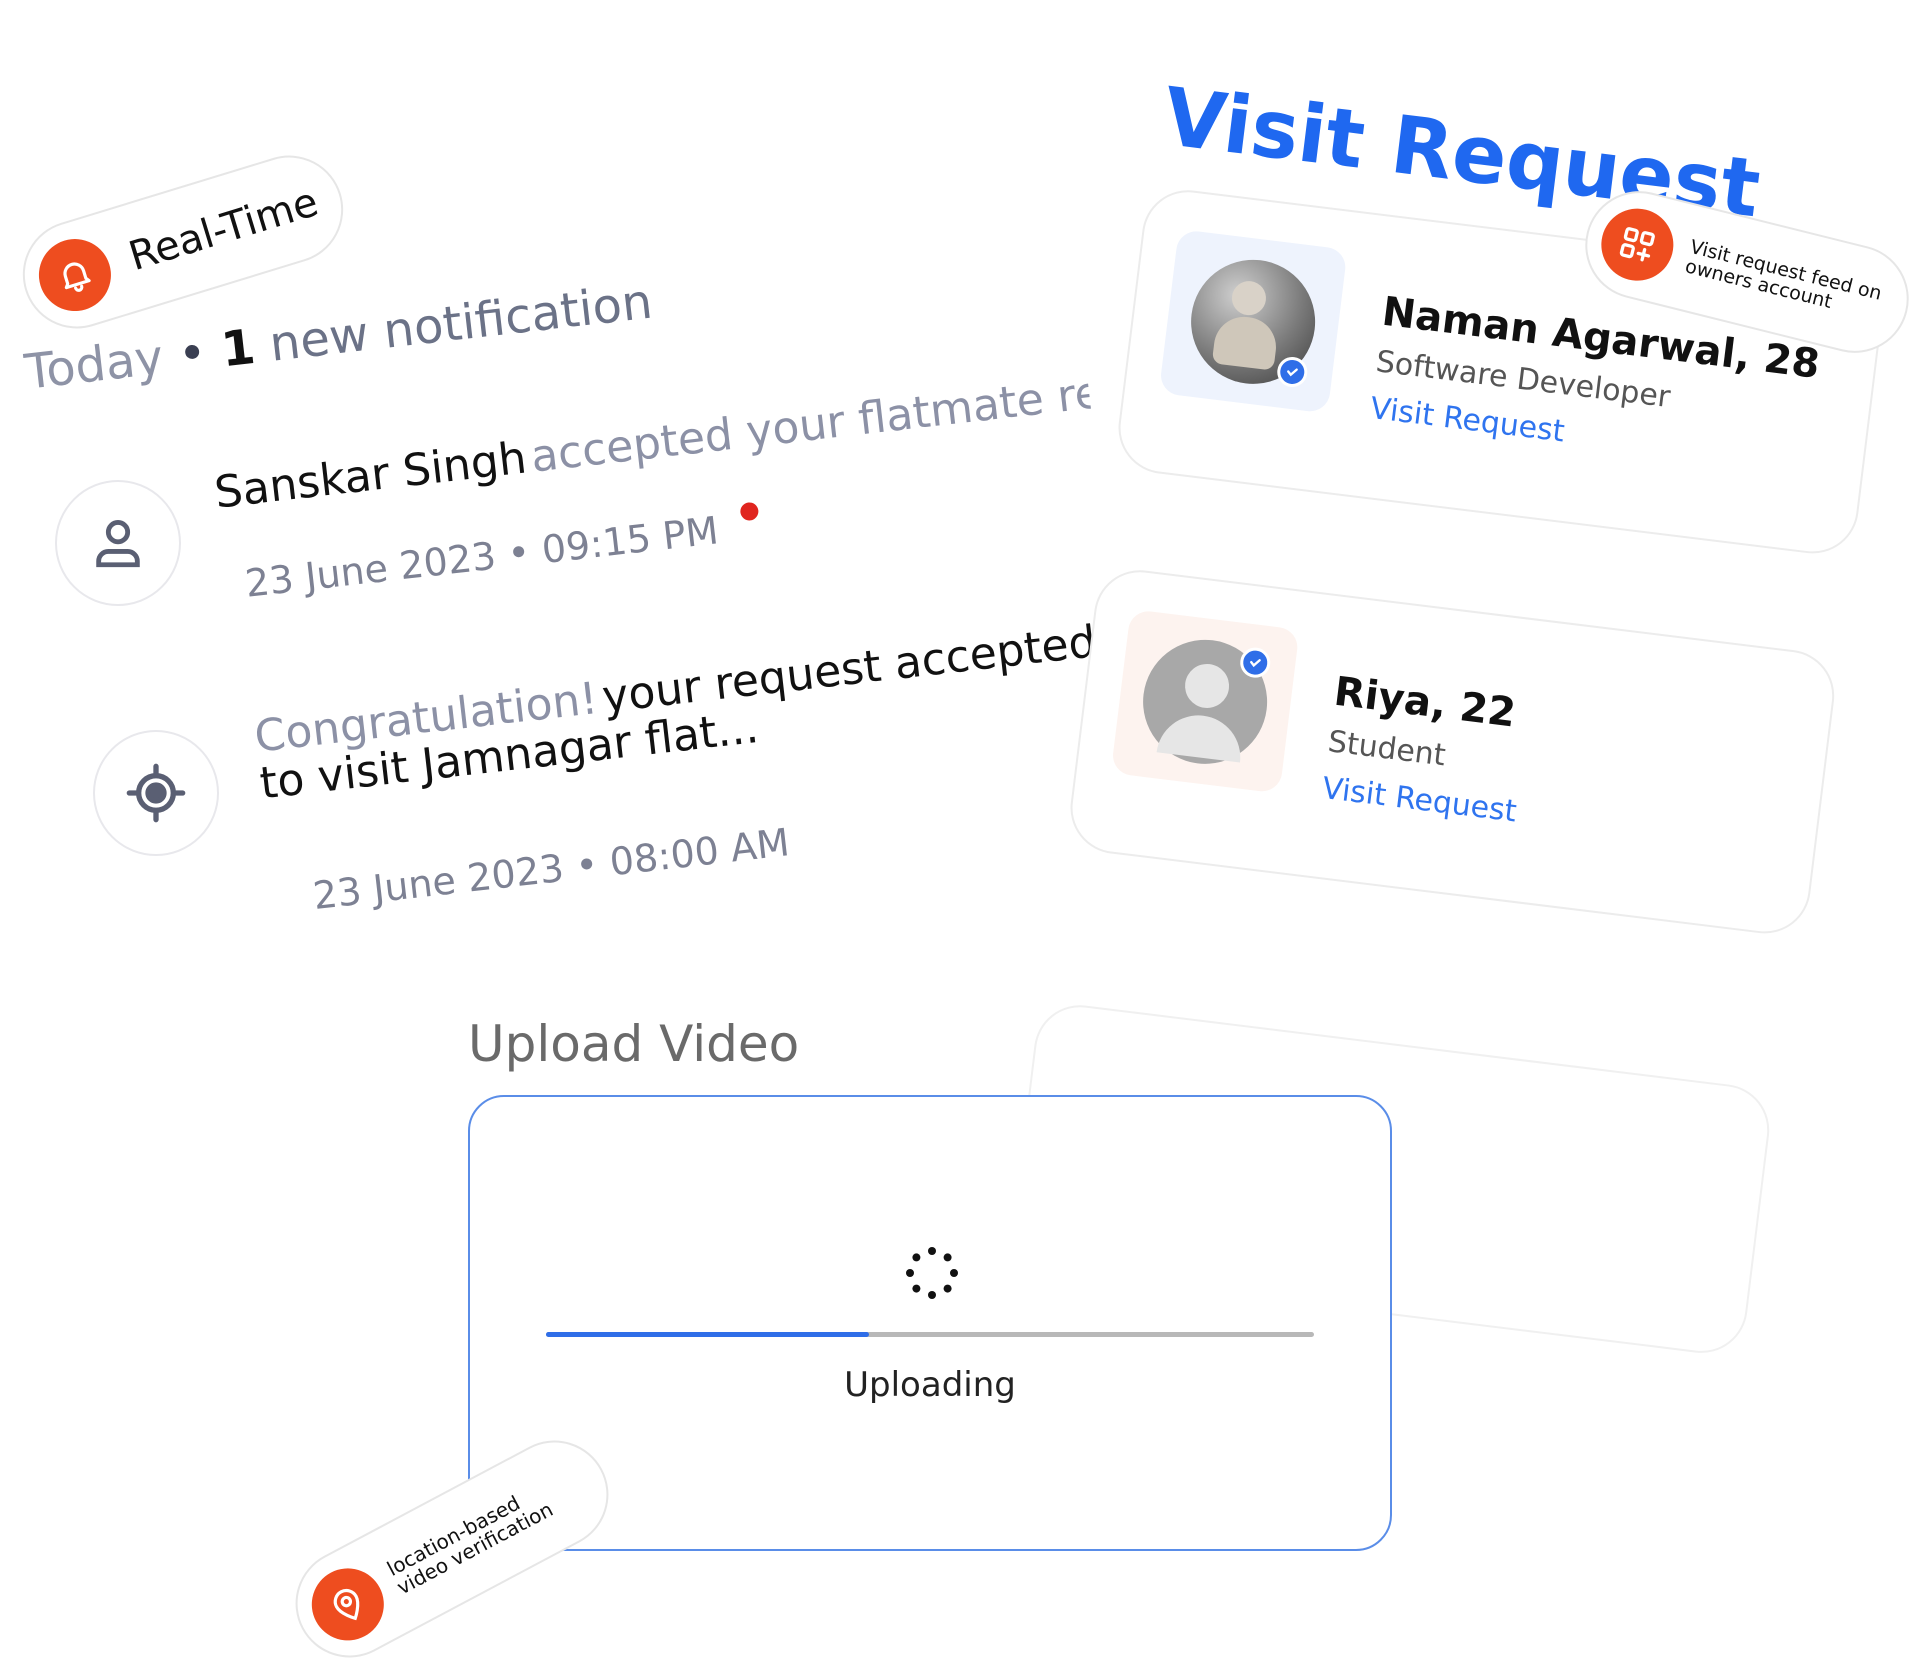  What do you see at coordinates (348, 1604) in the screenshot?
I see `location-pin-icon` at bounding box center [348, 1604].